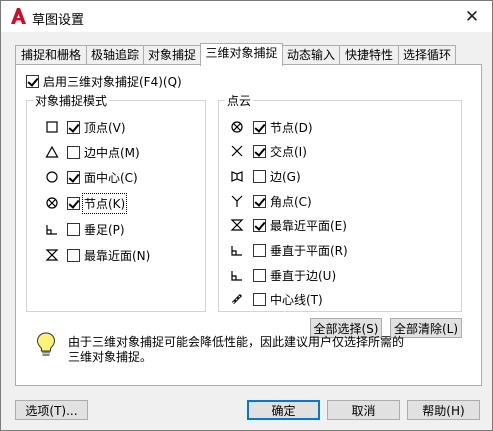 The width and height of the screenshot is (493, 431). Describe the element at coordinates (51, 55) in the screenshot. I see `tab-snap-grid: 捕捉和栅格` at that location.